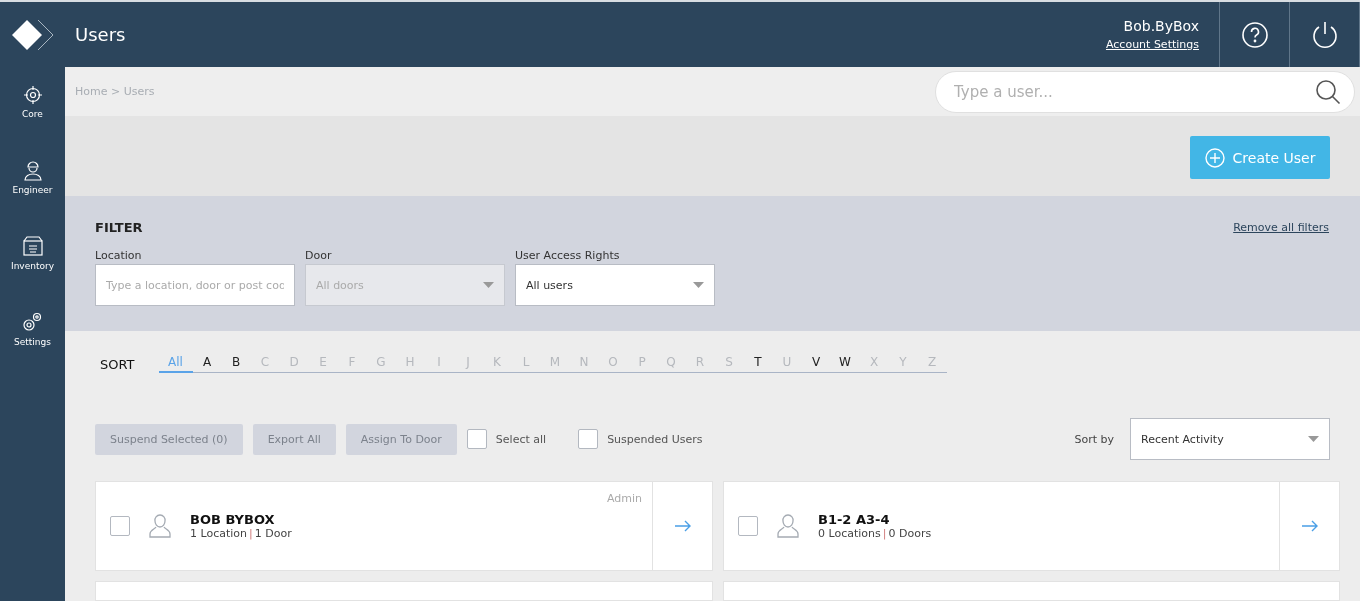 This screenshot has width=1360, height=601. I want to click on sidebar-item: Inventory, so click(32, 253).